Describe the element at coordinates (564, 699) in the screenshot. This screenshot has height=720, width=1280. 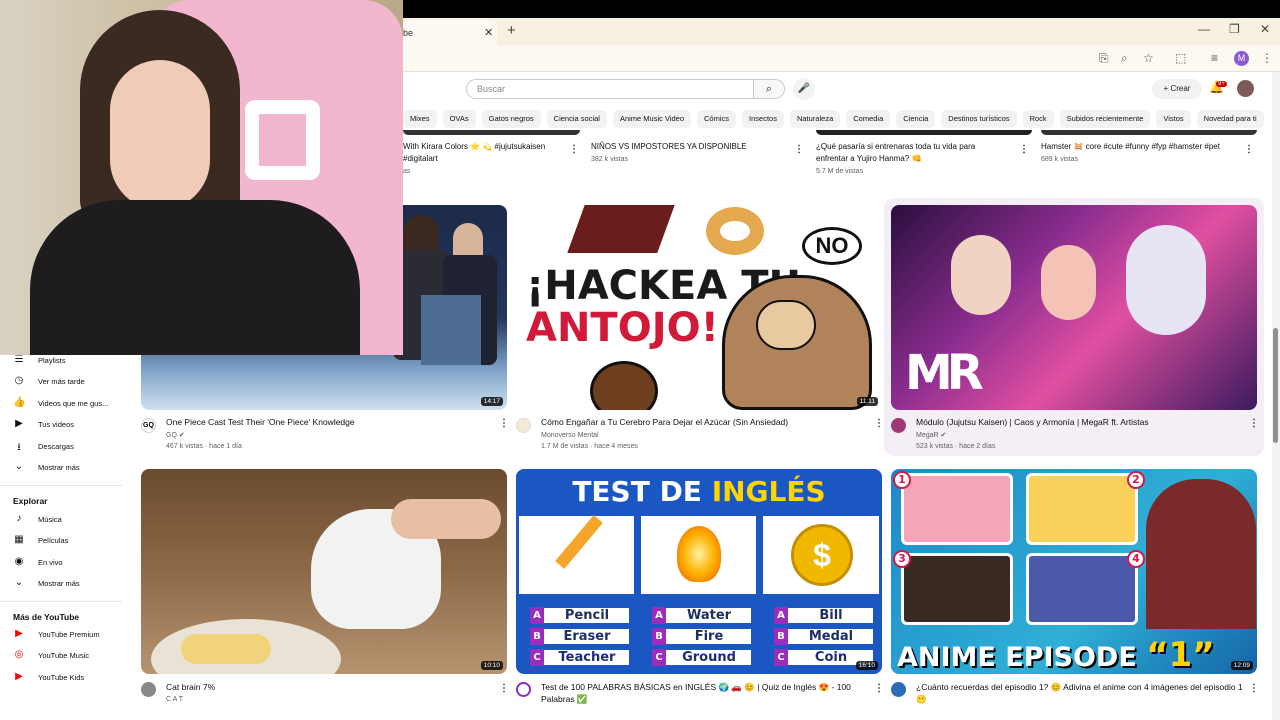
I see `video-title-line2: Palabras ✅` at that location.